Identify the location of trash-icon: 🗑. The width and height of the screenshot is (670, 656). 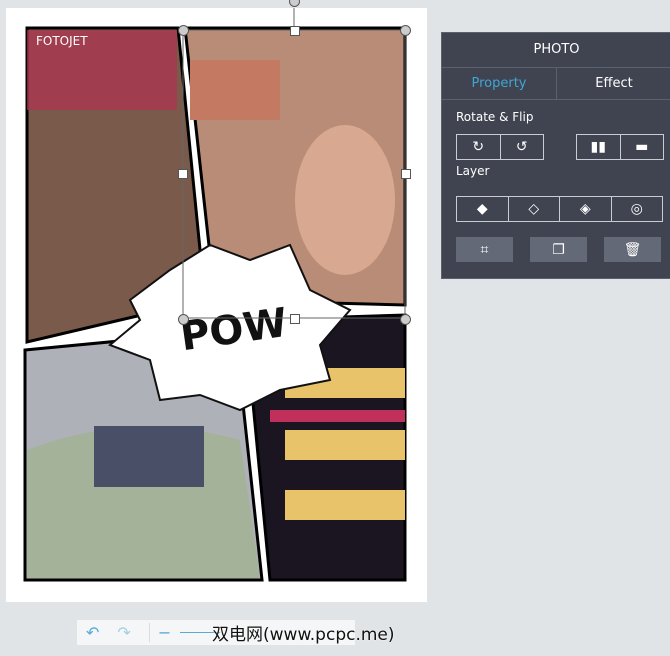
(632, 249).